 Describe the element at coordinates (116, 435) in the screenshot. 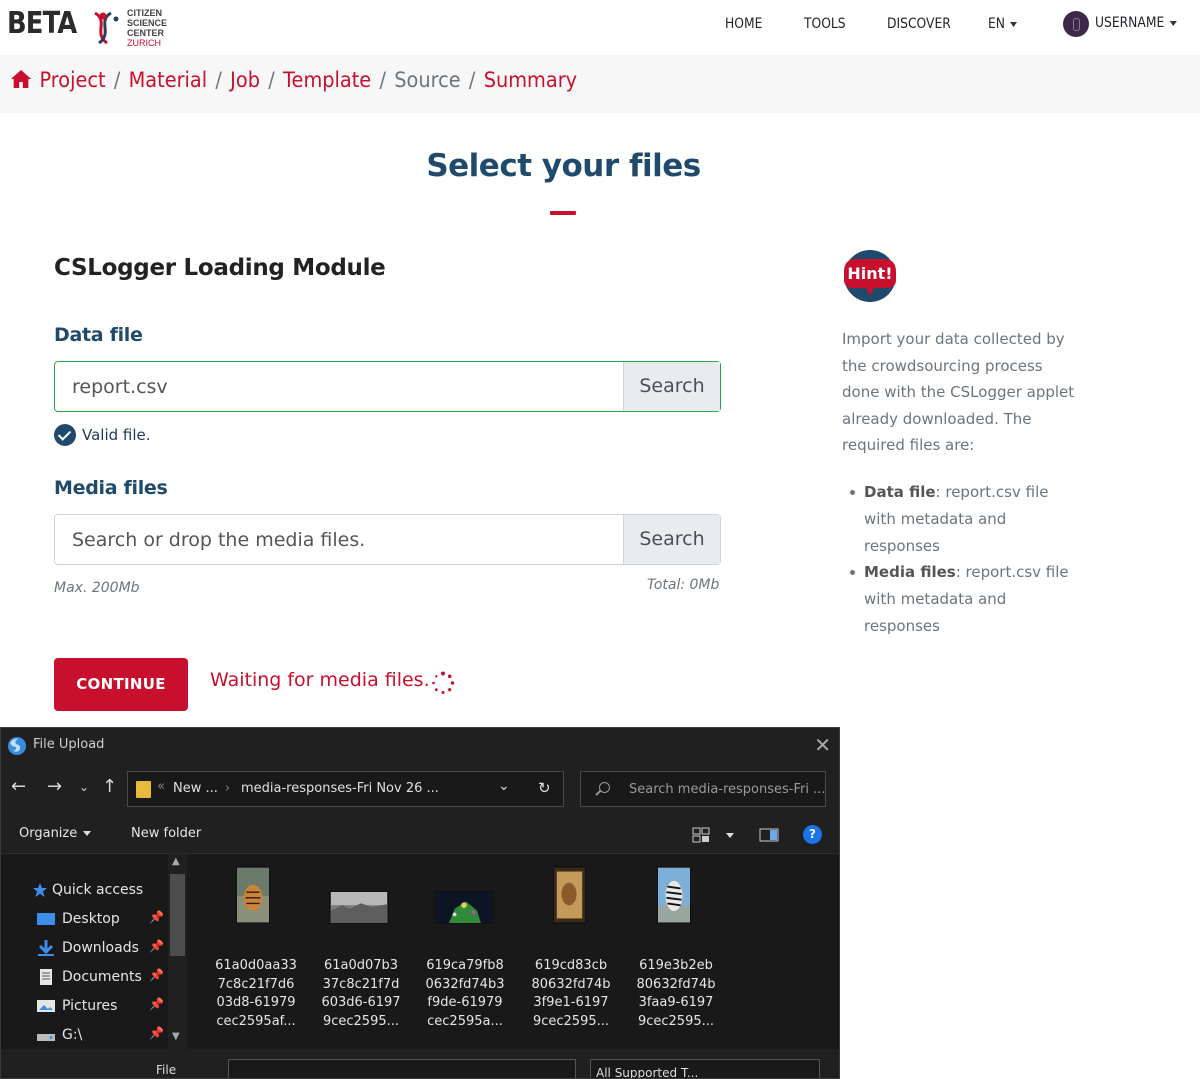

I see `valid-file-text: Valid file.` at that location.